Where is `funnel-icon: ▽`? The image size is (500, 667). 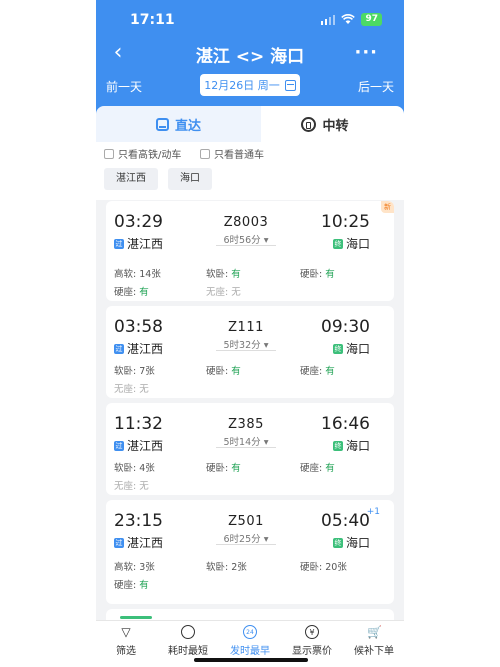
funnel-icon: ▽ is located at coordinates (126, 632).